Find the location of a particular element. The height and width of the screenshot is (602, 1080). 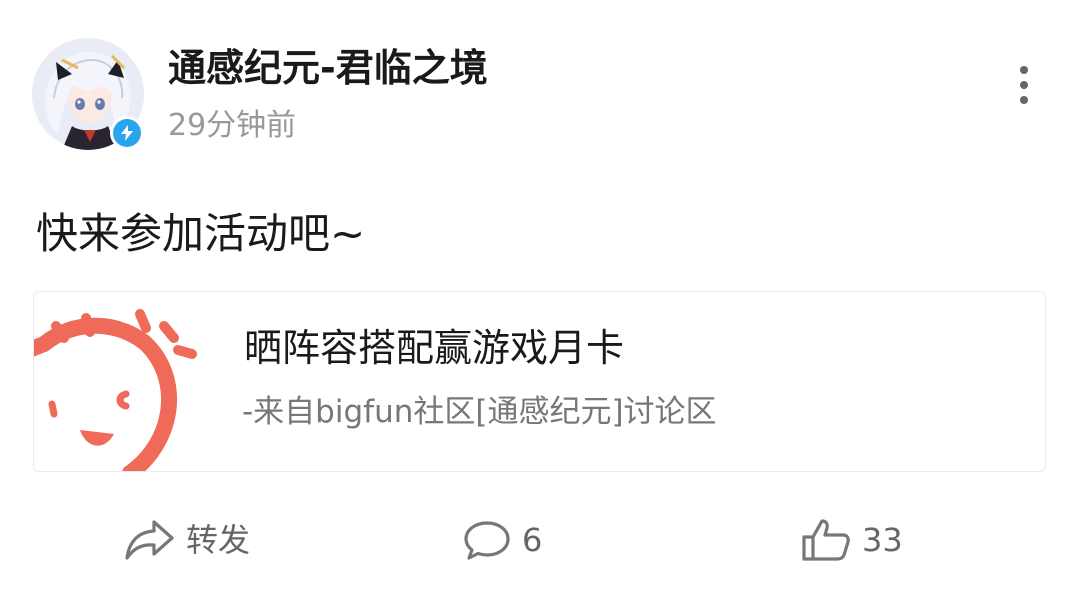

verified-badge is located at coordinates (127, 133).